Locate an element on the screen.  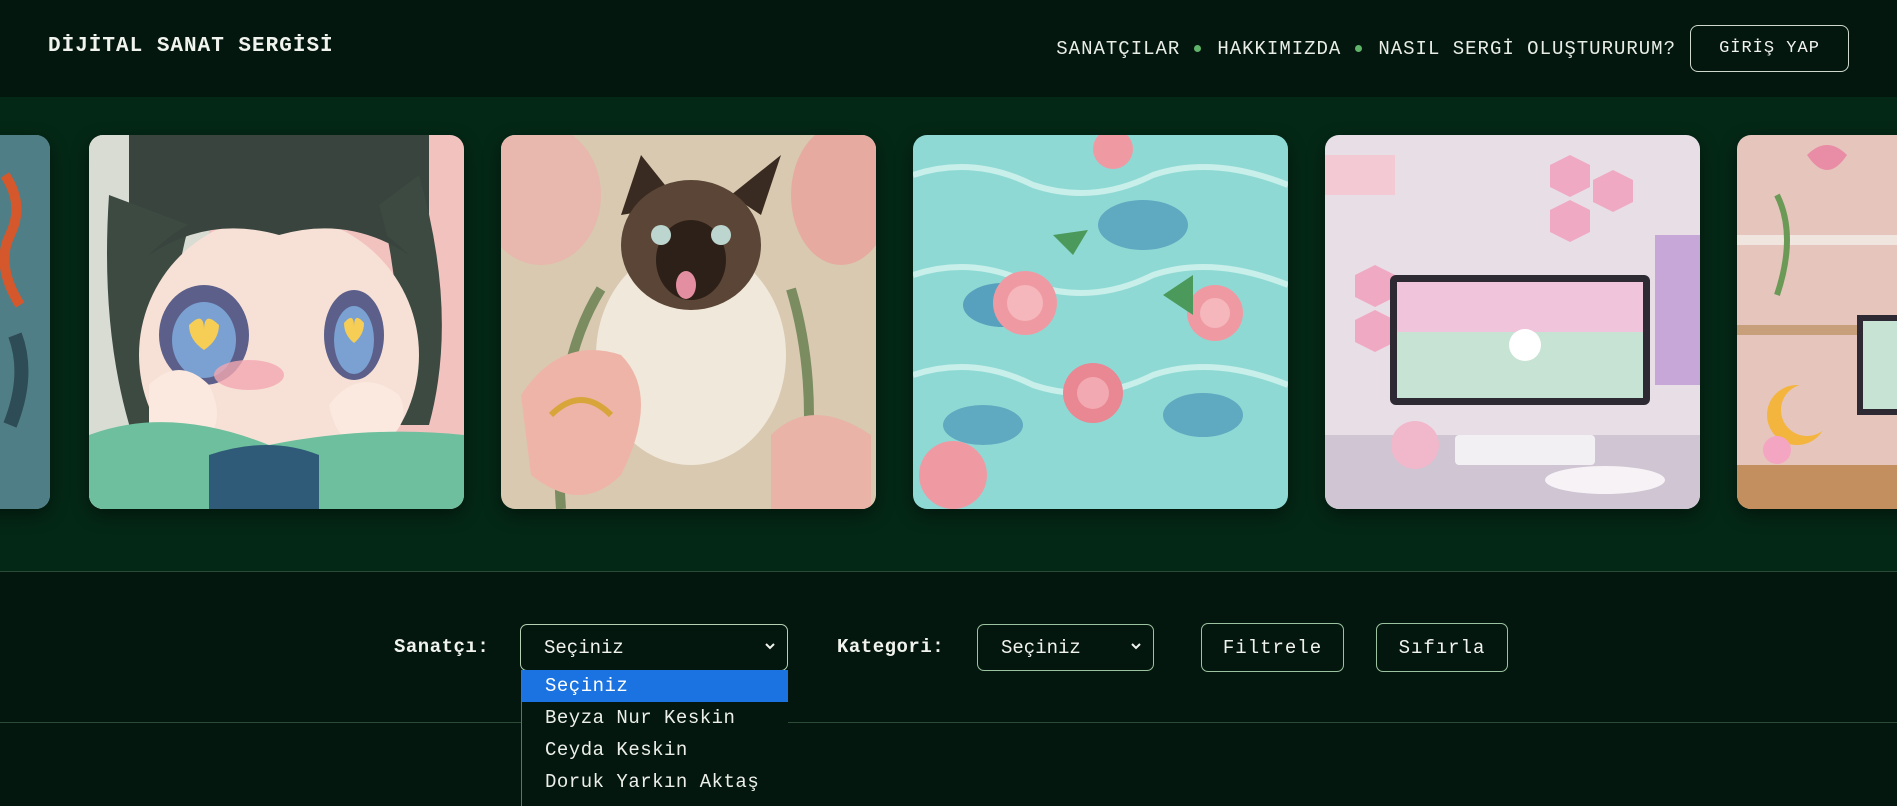
category-select: Seçiniz is located at coordinates (1065, 647).